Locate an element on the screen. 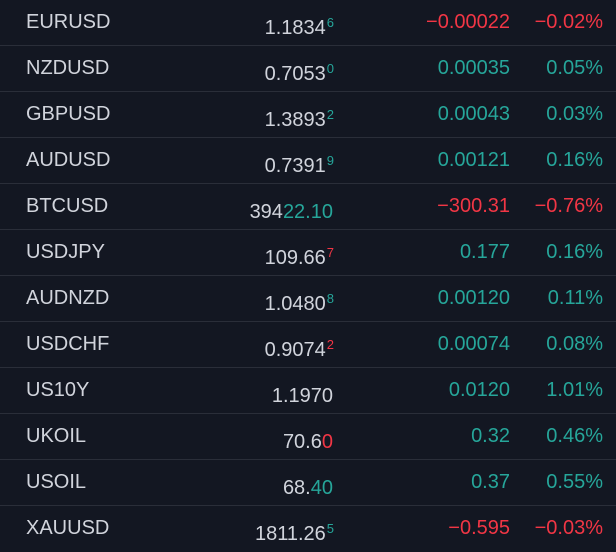 The height and width of the screenshot is (552, 616). last-price-base: 1.0480 is located at coordinates (295, 304).